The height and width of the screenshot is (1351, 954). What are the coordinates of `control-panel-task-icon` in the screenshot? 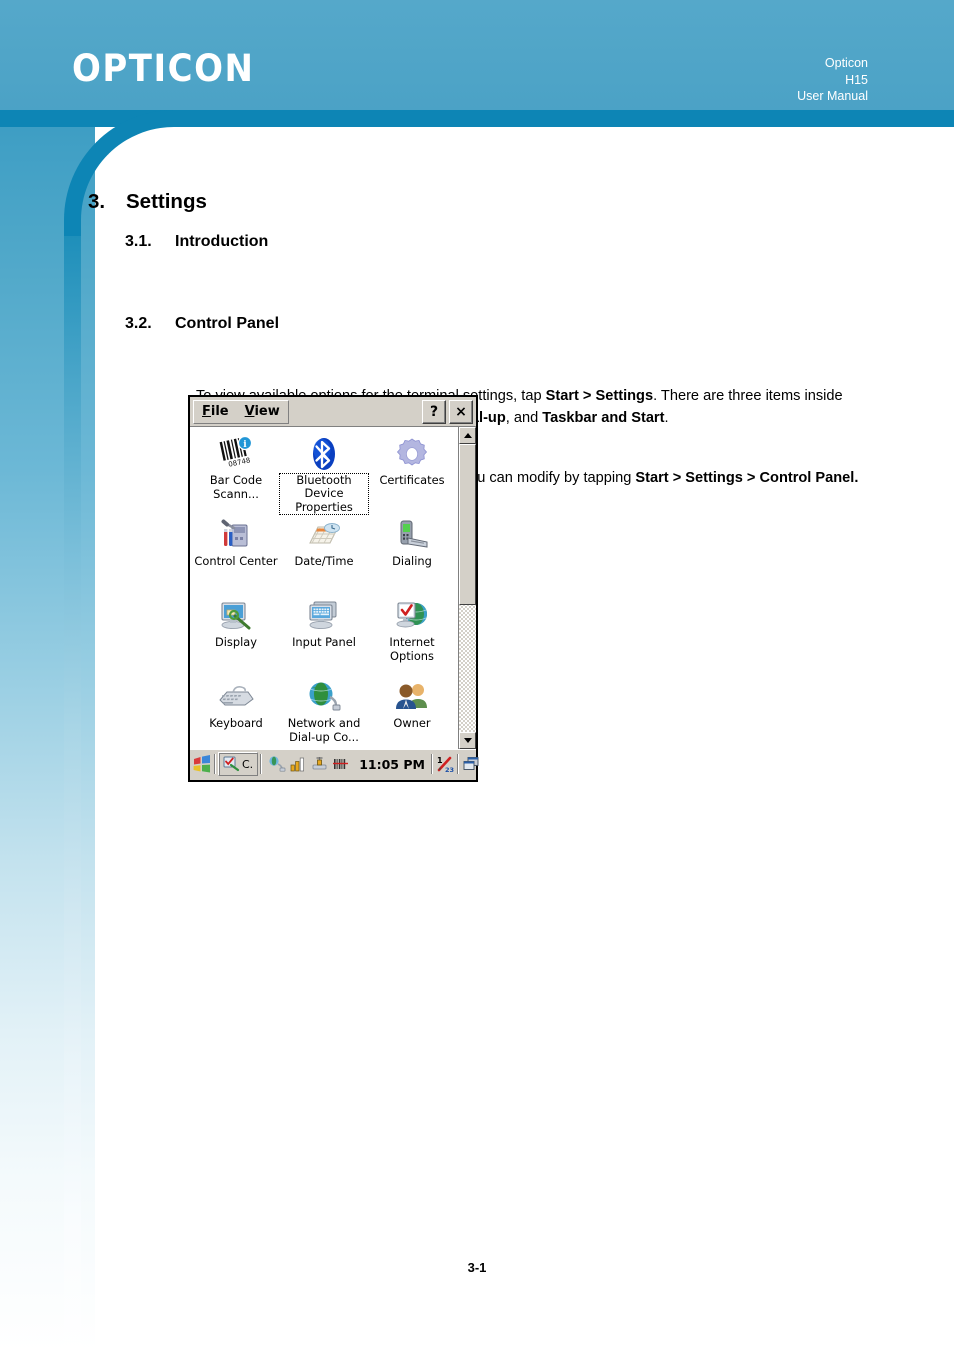 It's located at (231, 764).